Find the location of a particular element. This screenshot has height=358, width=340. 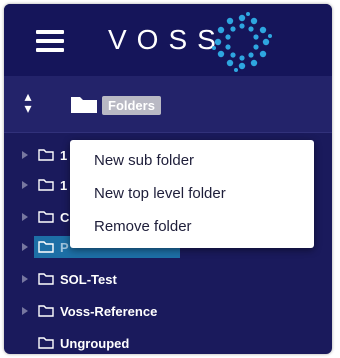

menu-item-label: New sub folder is located at coordinates (144, 160).